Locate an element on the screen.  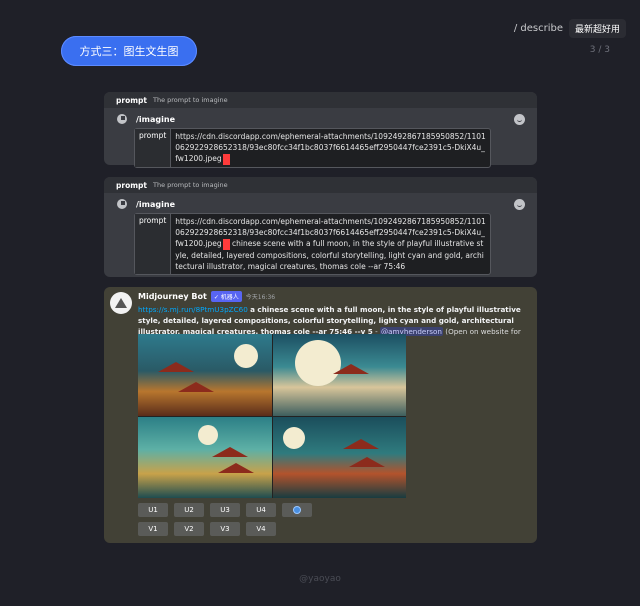
generated-image-grid is located at coordinates (272, 416).